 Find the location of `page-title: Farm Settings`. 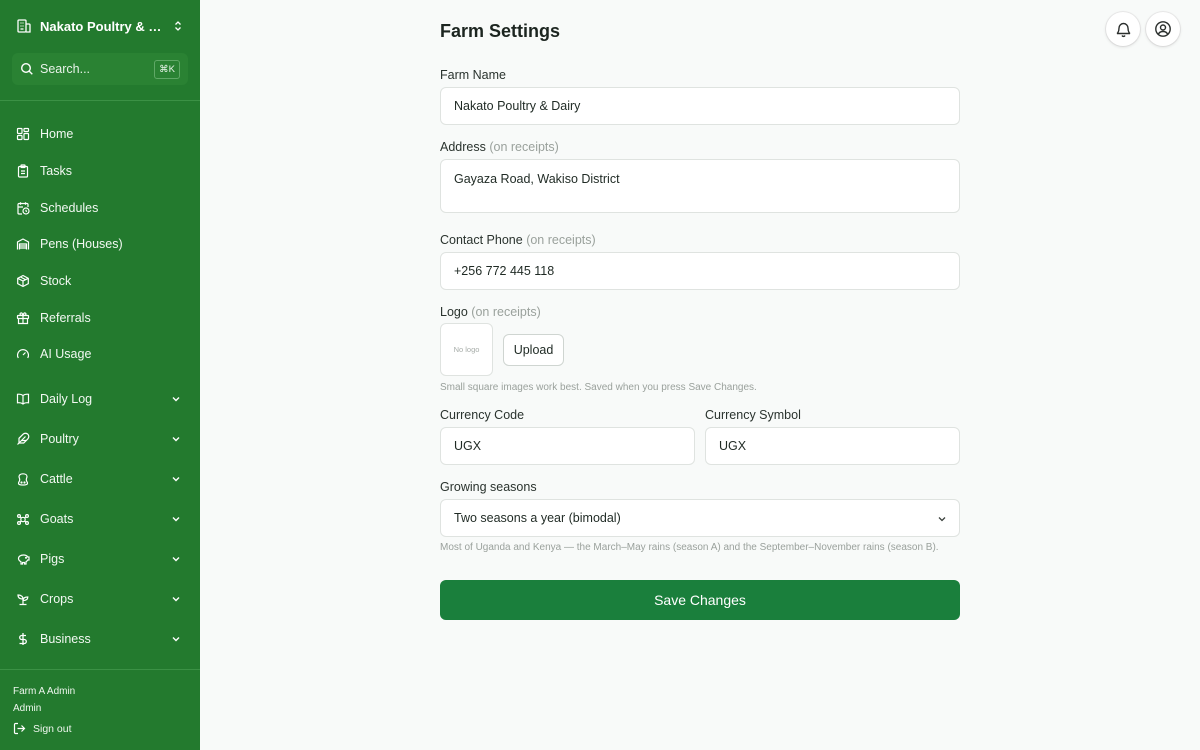

page-title: Farm Settings is located at coordinates (500, 31).